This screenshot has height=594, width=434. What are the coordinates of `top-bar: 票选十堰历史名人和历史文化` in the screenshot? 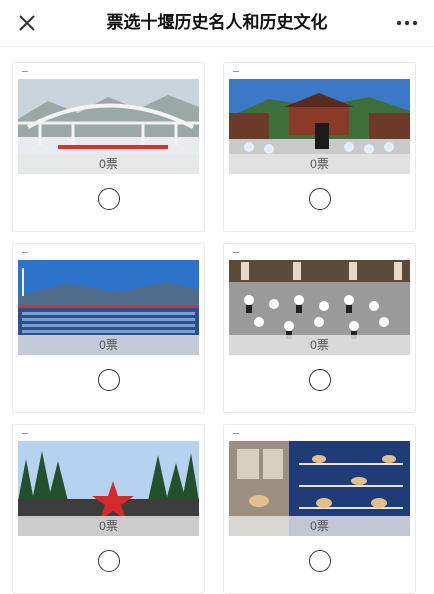 It's located at (217, 23).